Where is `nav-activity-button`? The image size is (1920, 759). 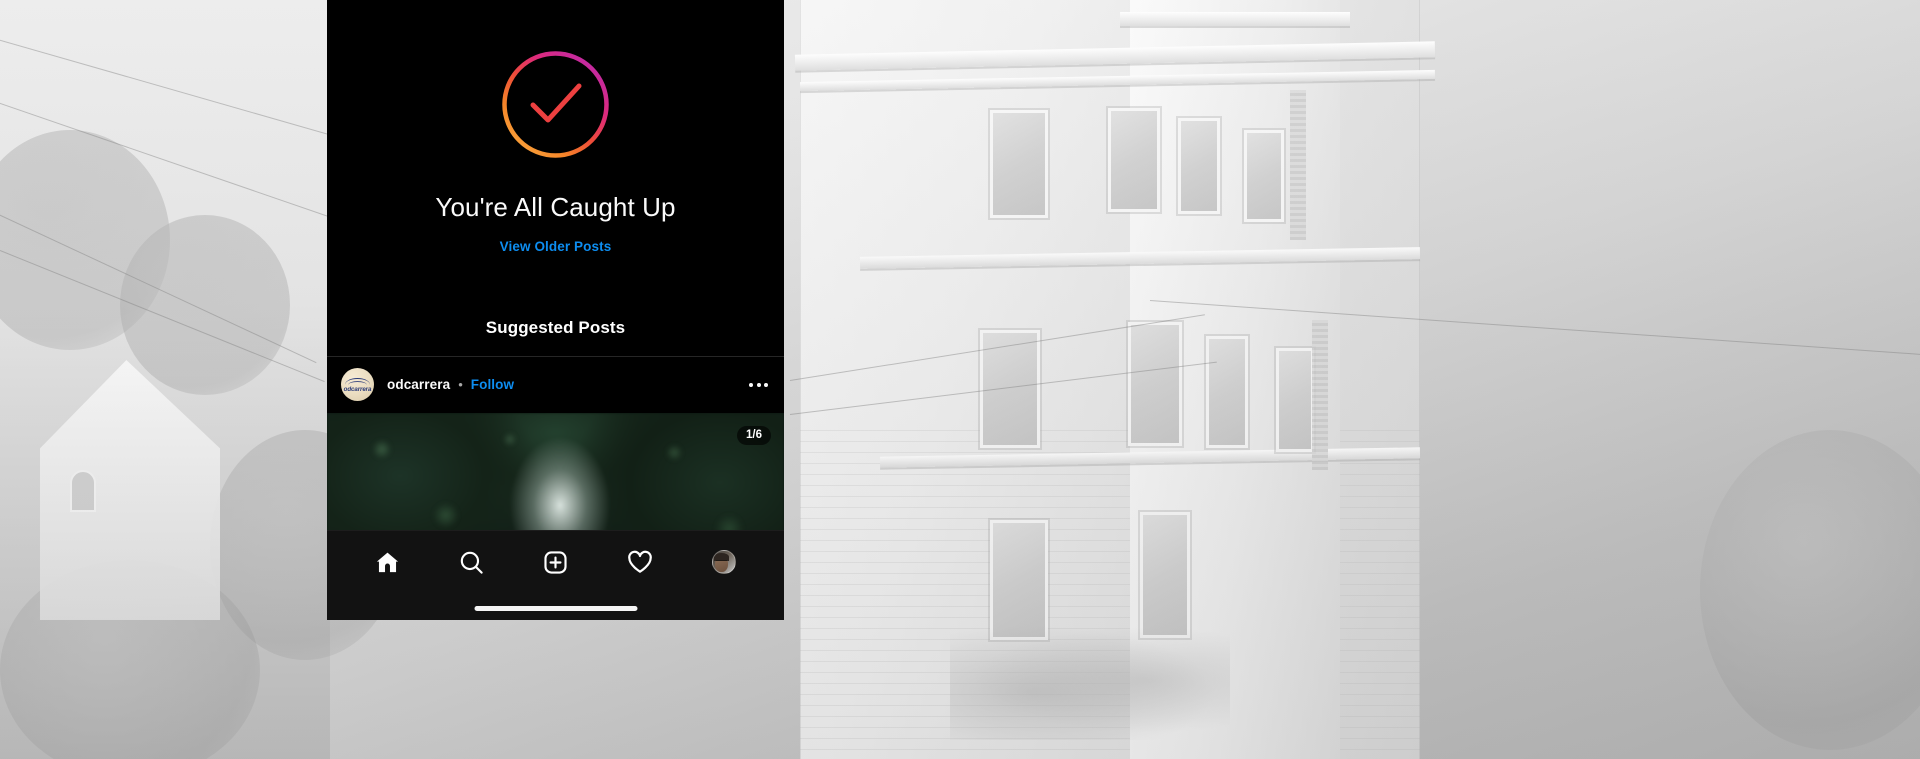 nav-activity-button is located at coordinates (640, 562).